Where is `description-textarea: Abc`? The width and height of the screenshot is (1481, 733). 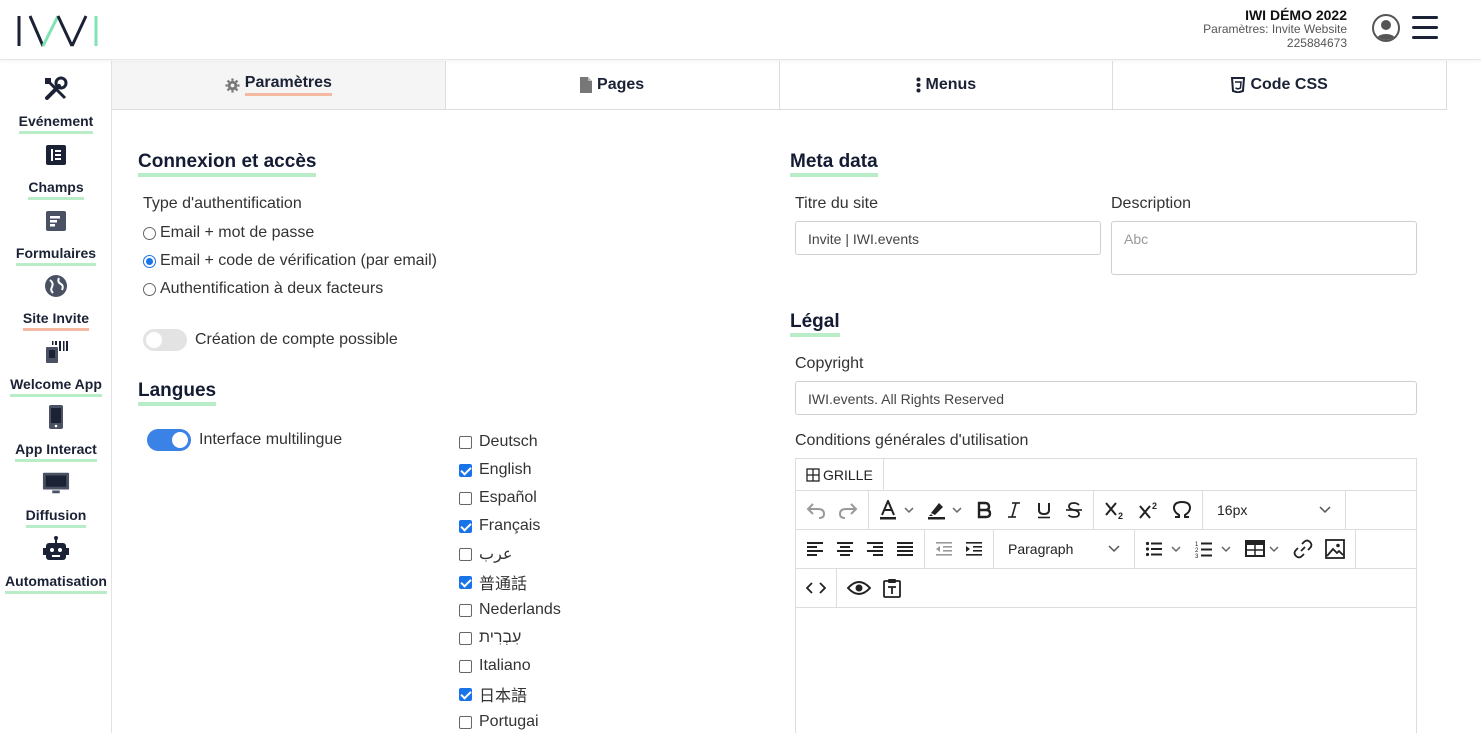
description-textarea: Abc is located at coordinates (1264, 248).